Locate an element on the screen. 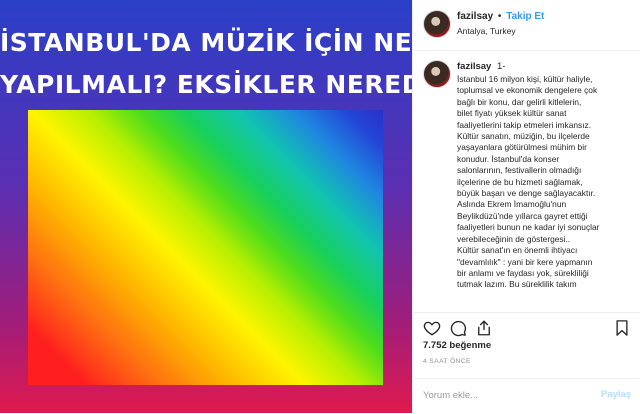 The height and width of the screenshot is (414, 640). share-icon is located at coordinates (484, 328).